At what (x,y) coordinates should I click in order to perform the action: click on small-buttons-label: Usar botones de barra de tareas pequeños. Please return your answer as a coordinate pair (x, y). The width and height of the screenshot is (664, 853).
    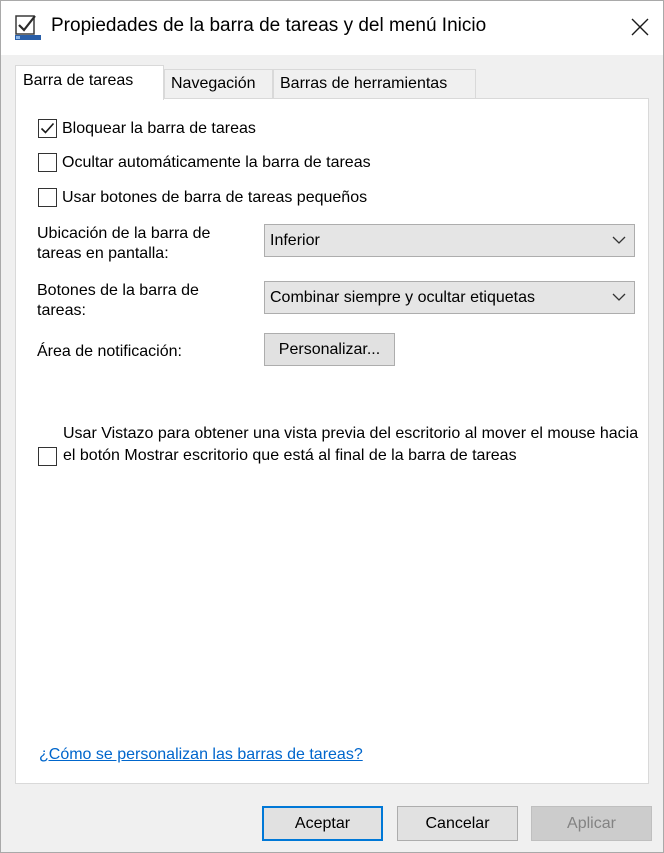
    Looking at the image, I should click on (215, 197).